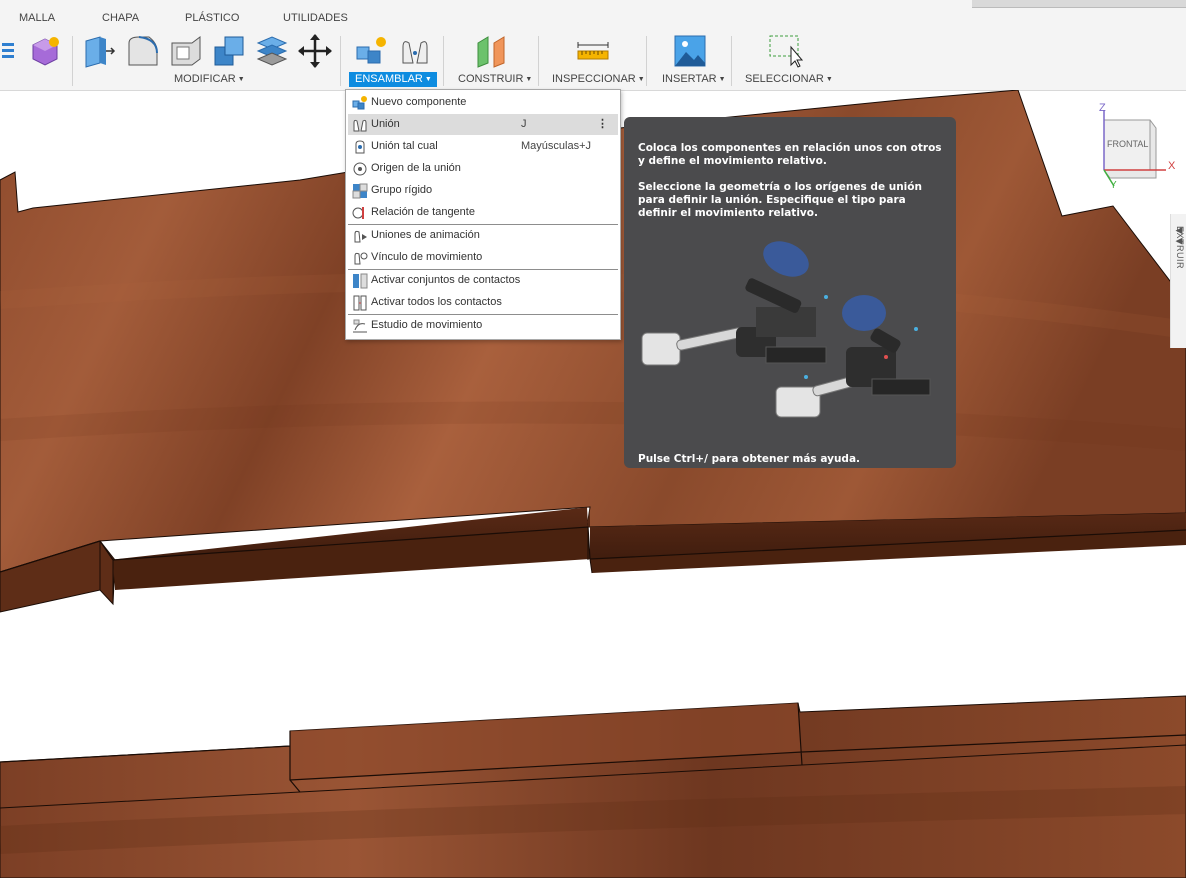 The height and width of the screenshot is (878, 1186). Describe the element at coordinates (423, 212) in the screenshot. I see `menu-item-label: Relación de tangente` at that location.